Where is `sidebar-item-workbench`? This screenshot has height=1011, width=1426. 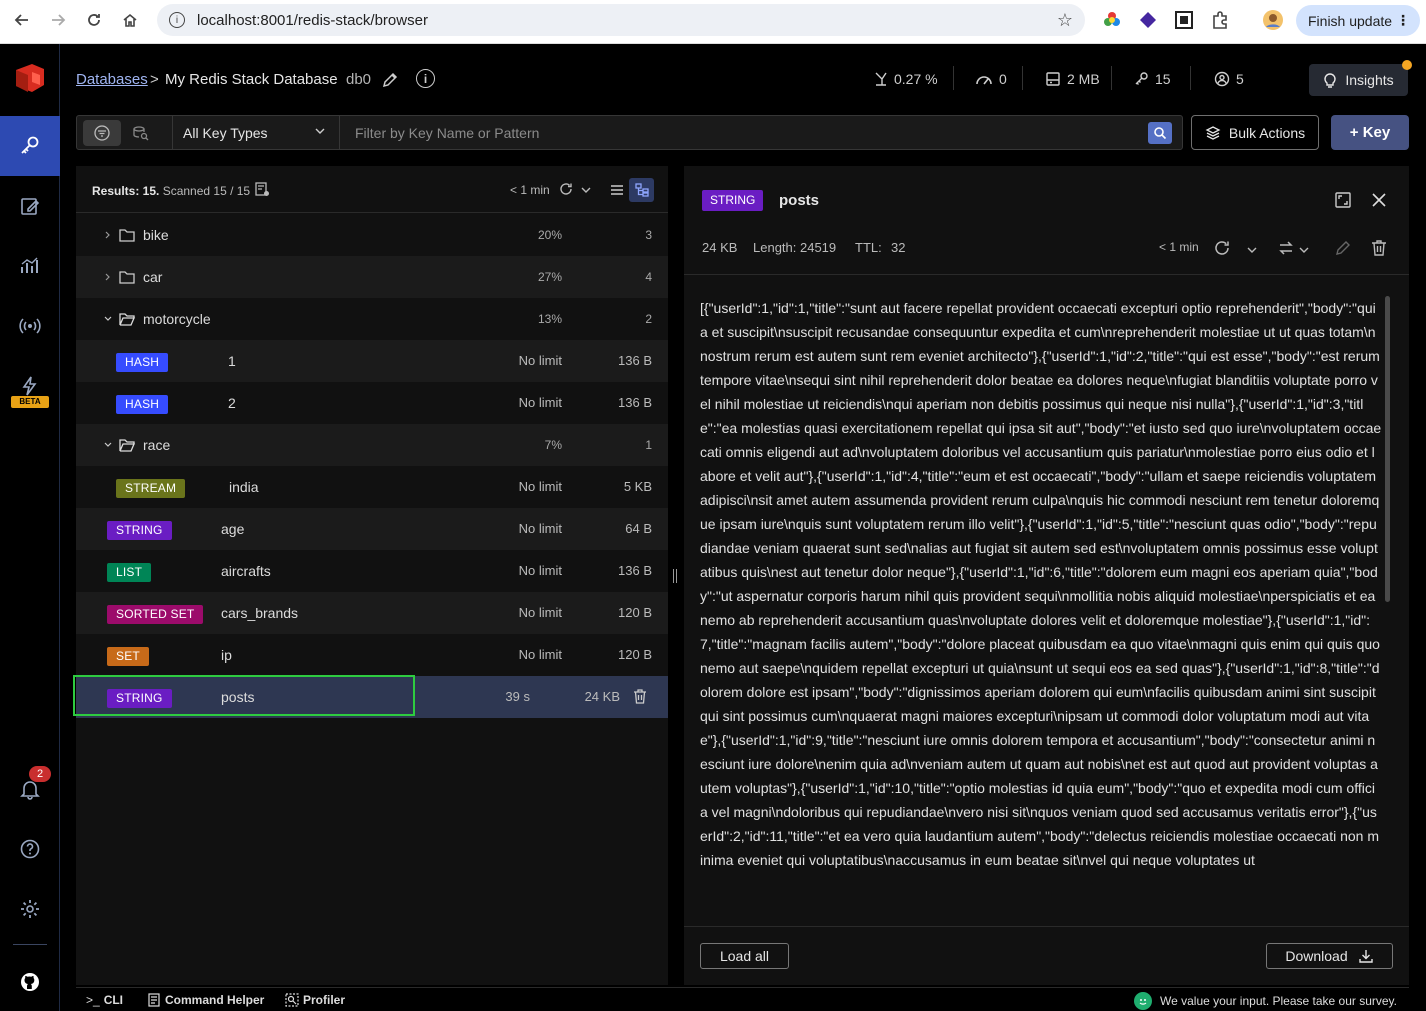
sidebar-item-workbench is located at coordinates (30, 206).